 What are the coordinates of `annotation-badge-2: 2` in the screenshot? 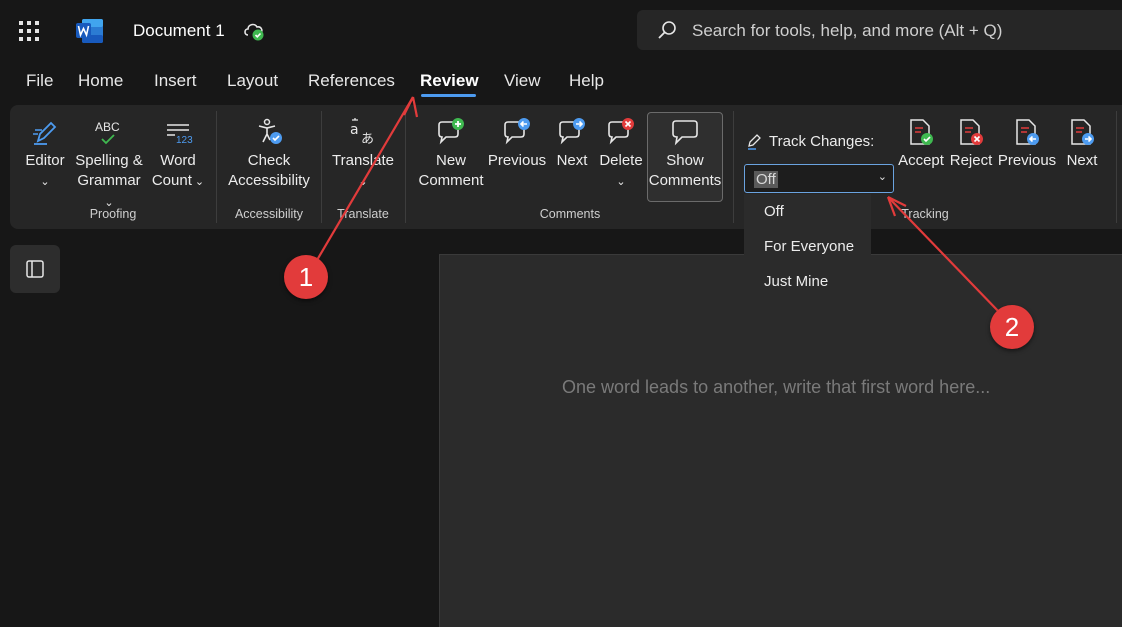 It's located at (1012, 327).